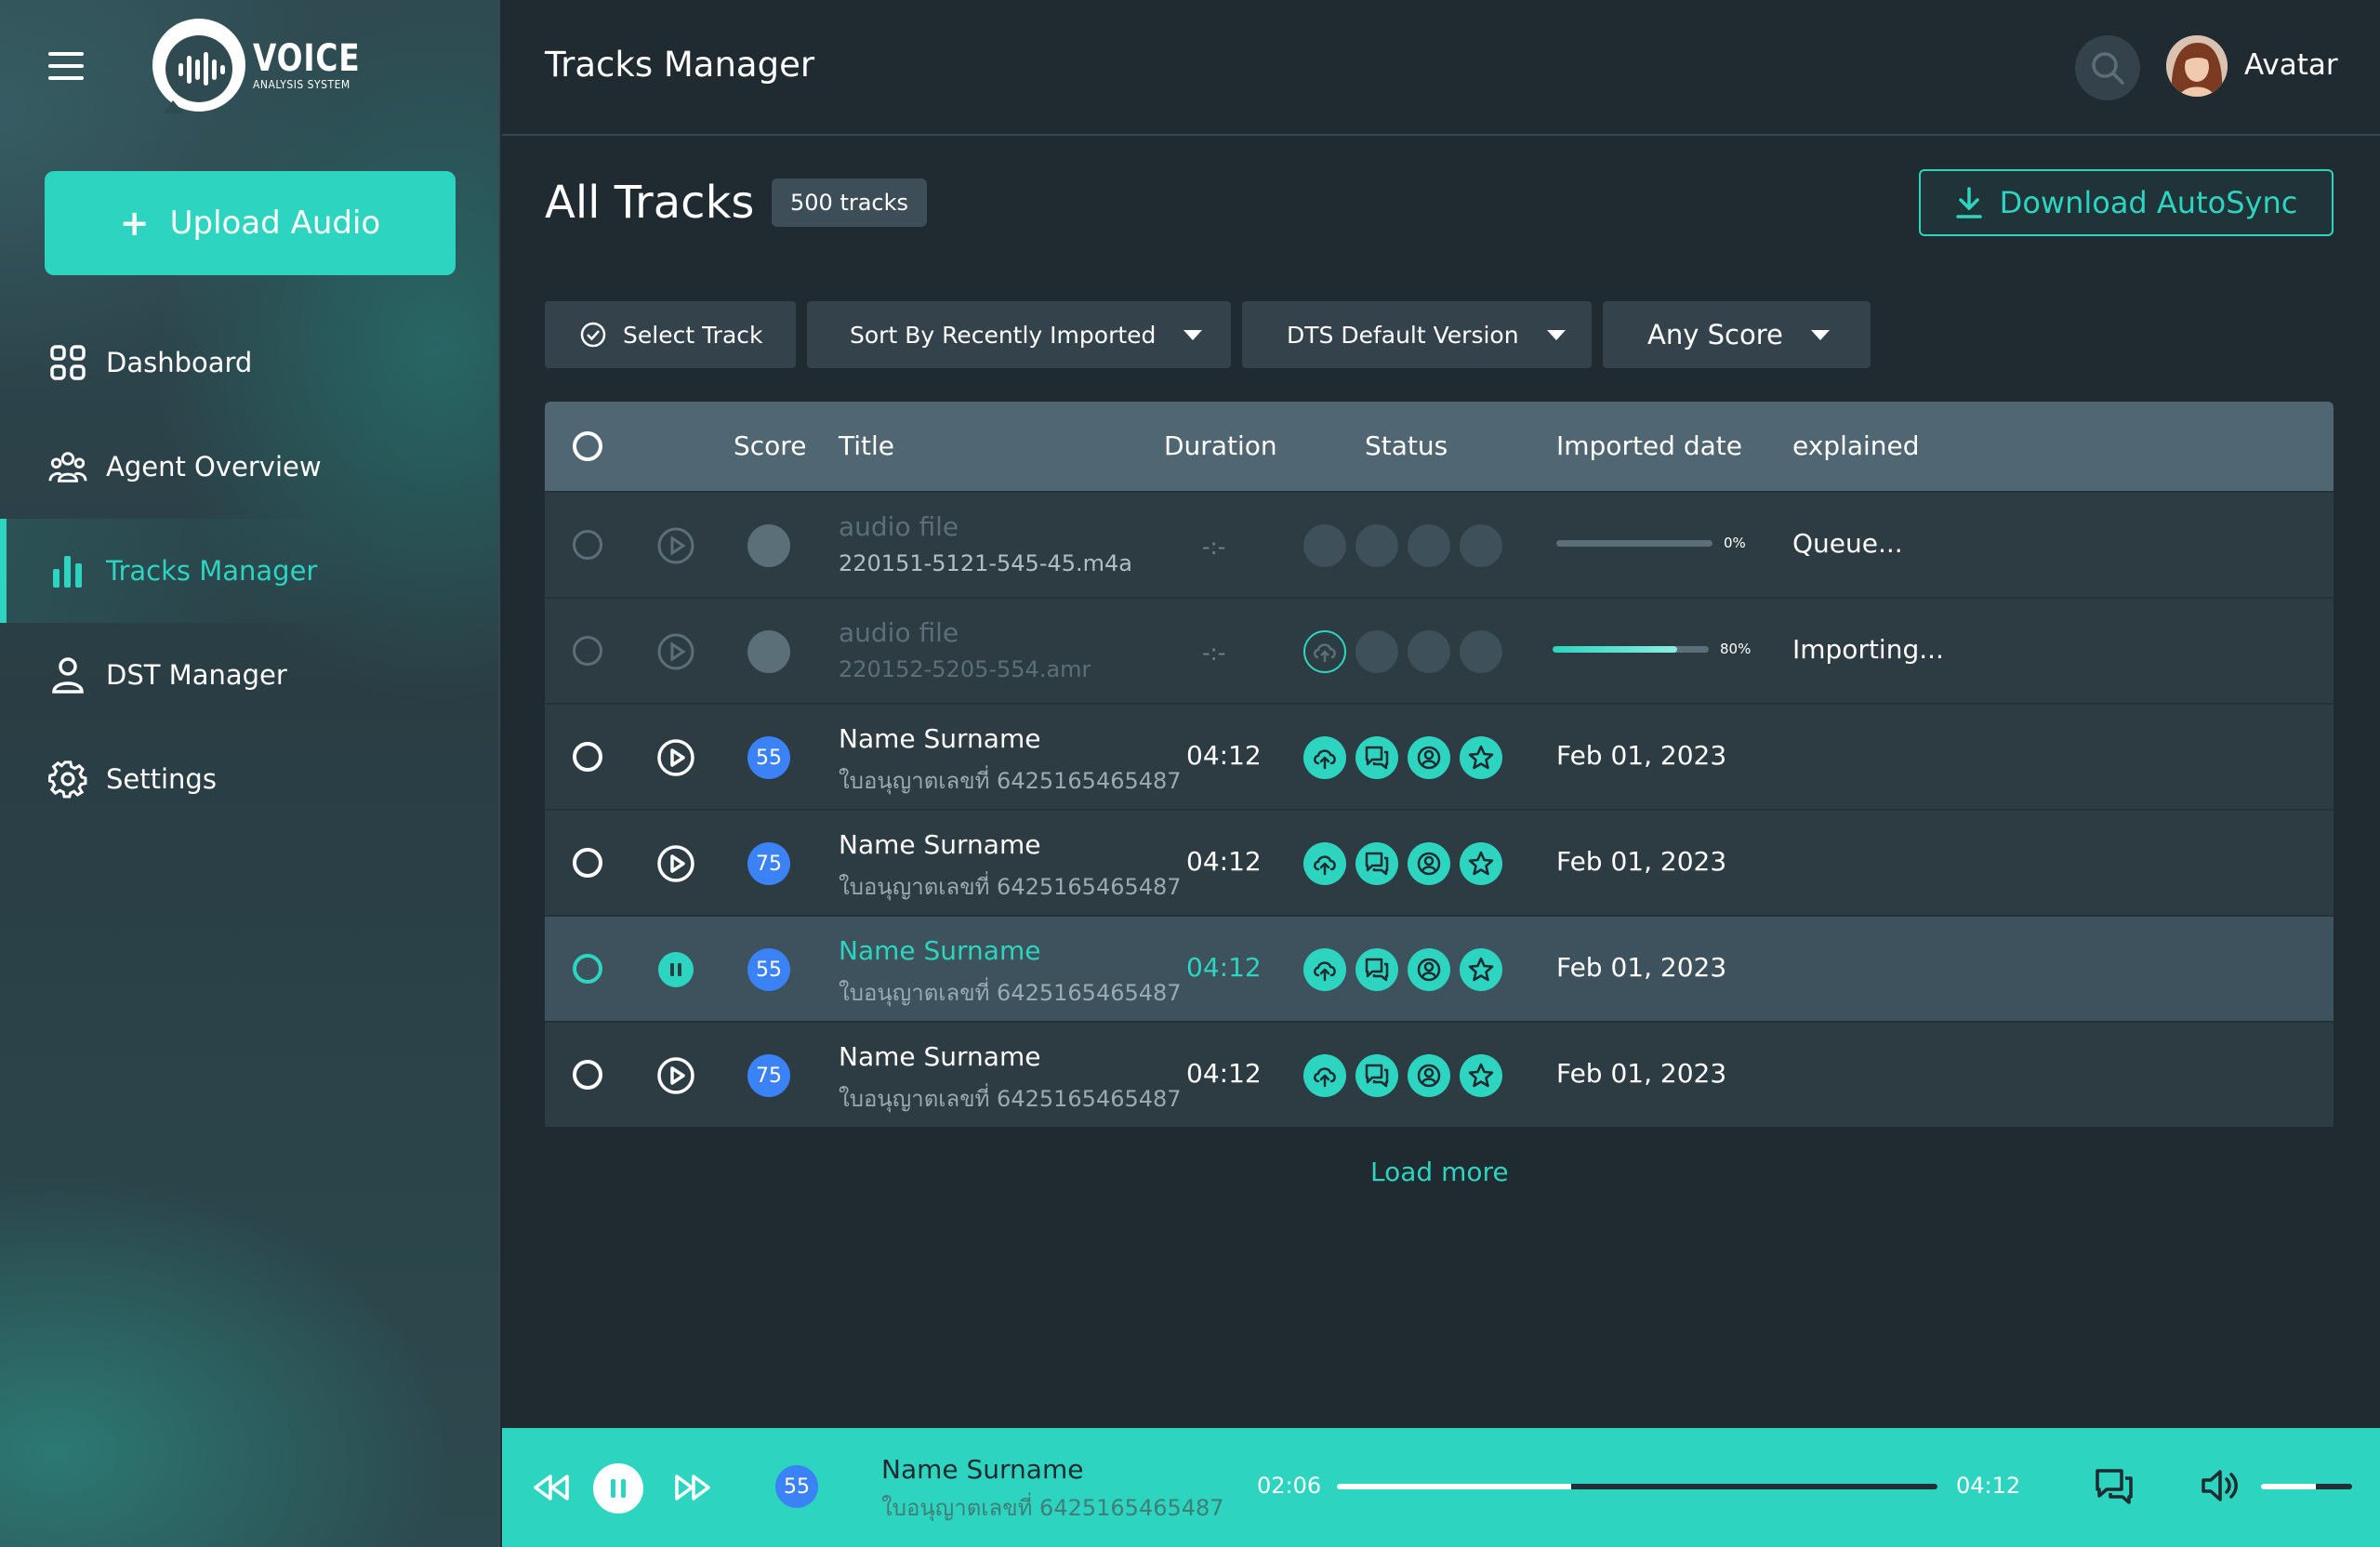 The image size is (2380, 1547). I want to click on logo: VOICE ANALYSIS SYSTEM, so click(267, 65).